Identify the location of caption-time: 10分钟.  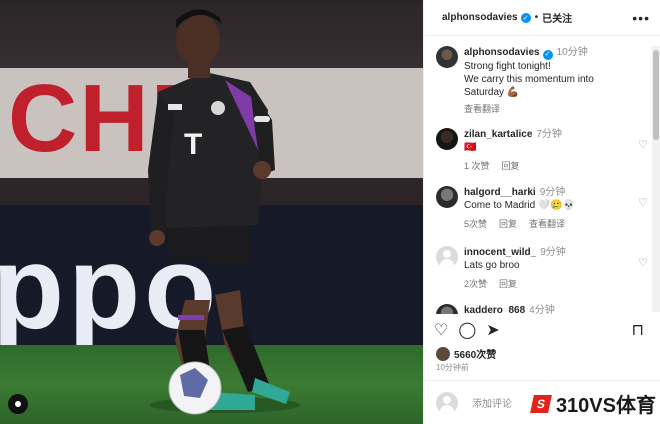
(572, 52).